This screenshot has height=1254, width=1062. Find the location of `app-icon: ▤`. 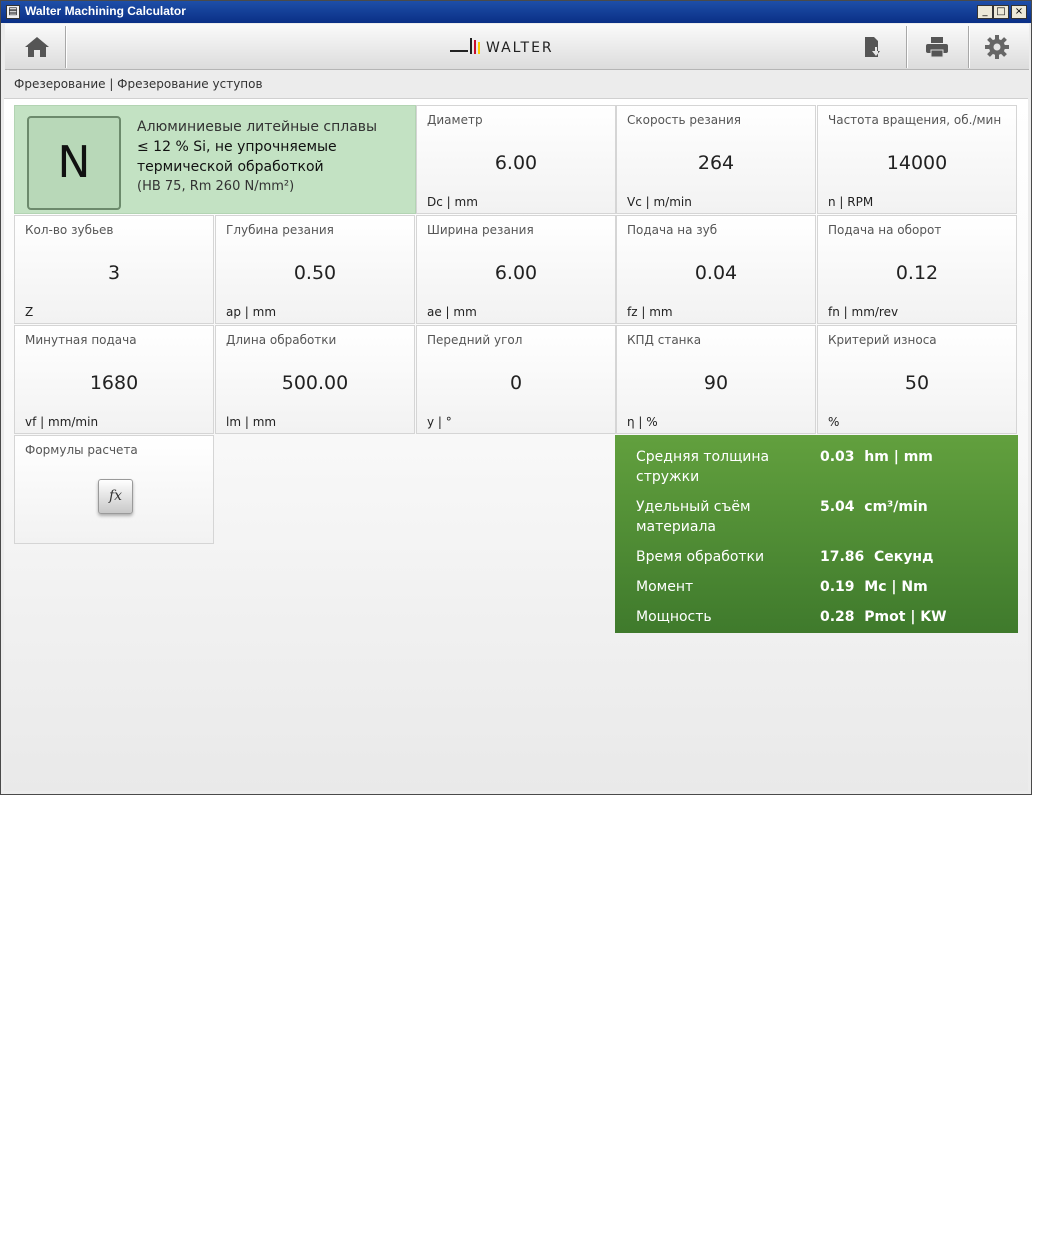

app-icon: ▤ is located at coordinates (13, 12).